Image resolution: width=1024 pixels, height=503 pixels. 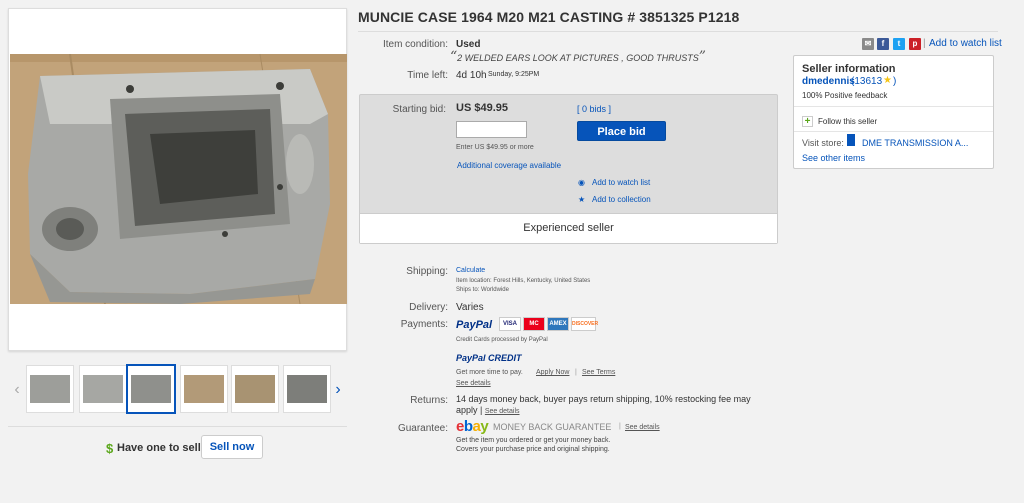 What do you see at coordinates (429, 400) in the screenshot?
I see `returns-label: Returns:` at bounding box center [429, 400].